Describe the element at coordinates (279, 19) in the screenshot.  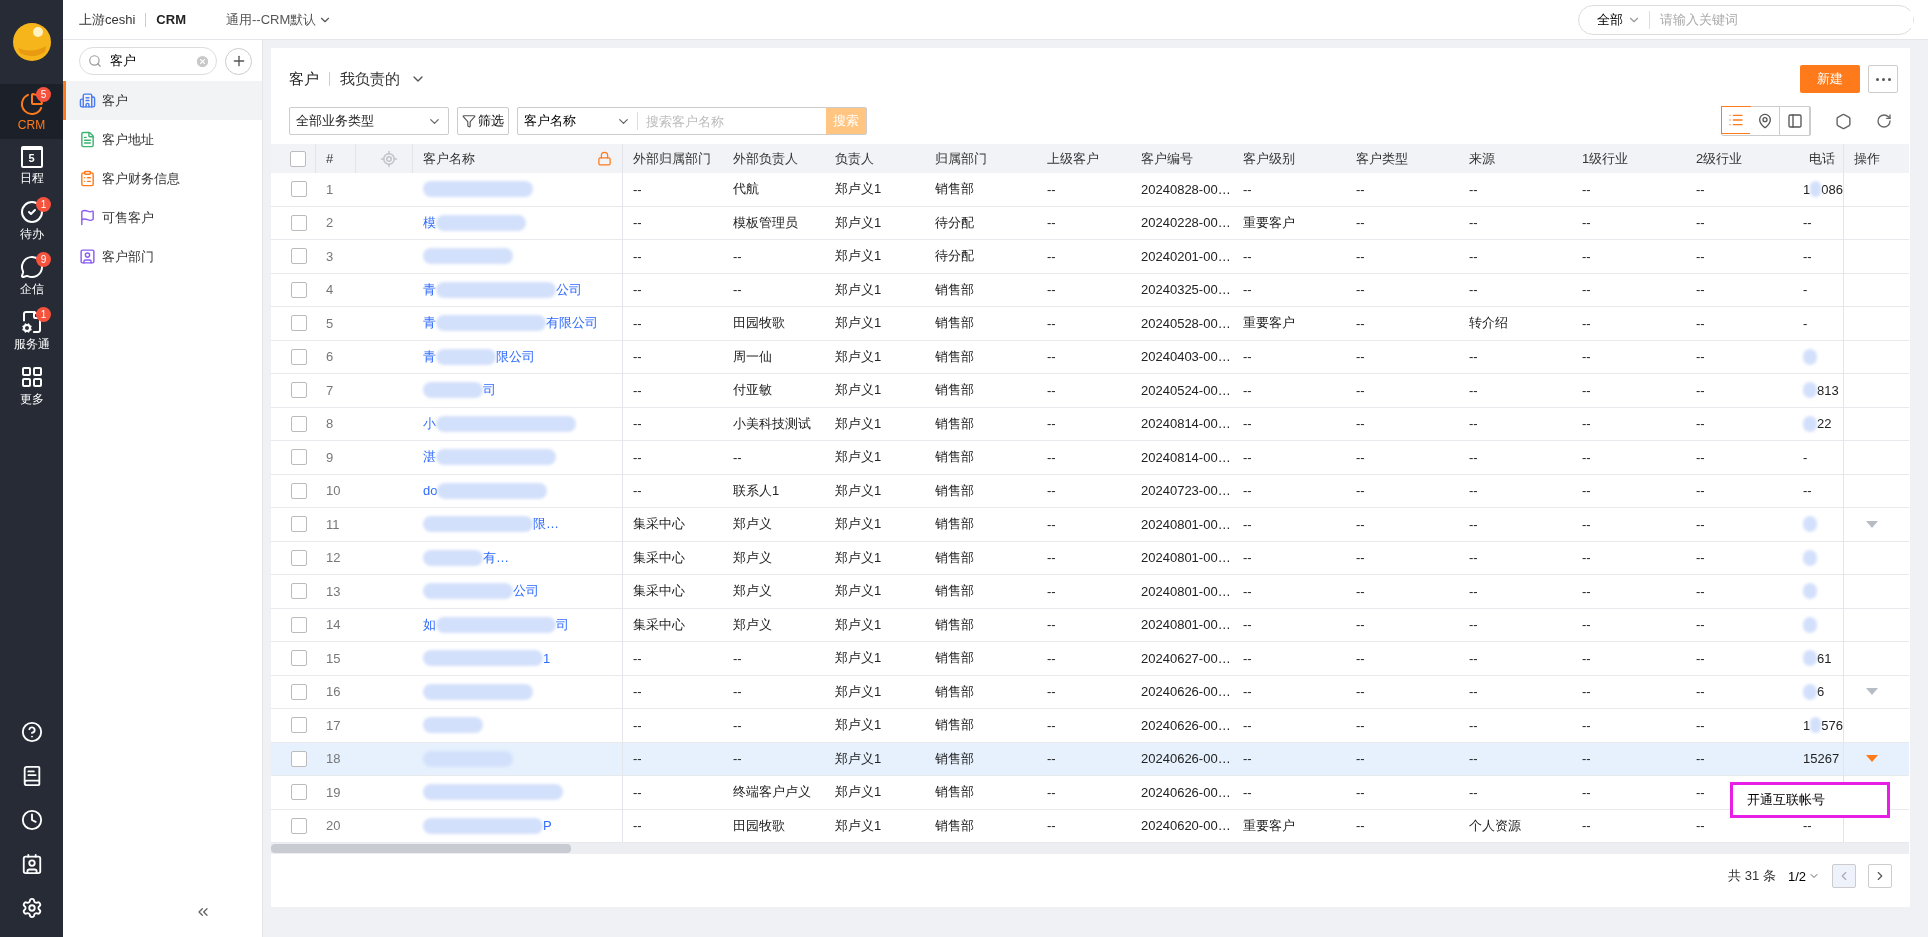
I see `view-dropdown: 通用--CRM默认` at that location.